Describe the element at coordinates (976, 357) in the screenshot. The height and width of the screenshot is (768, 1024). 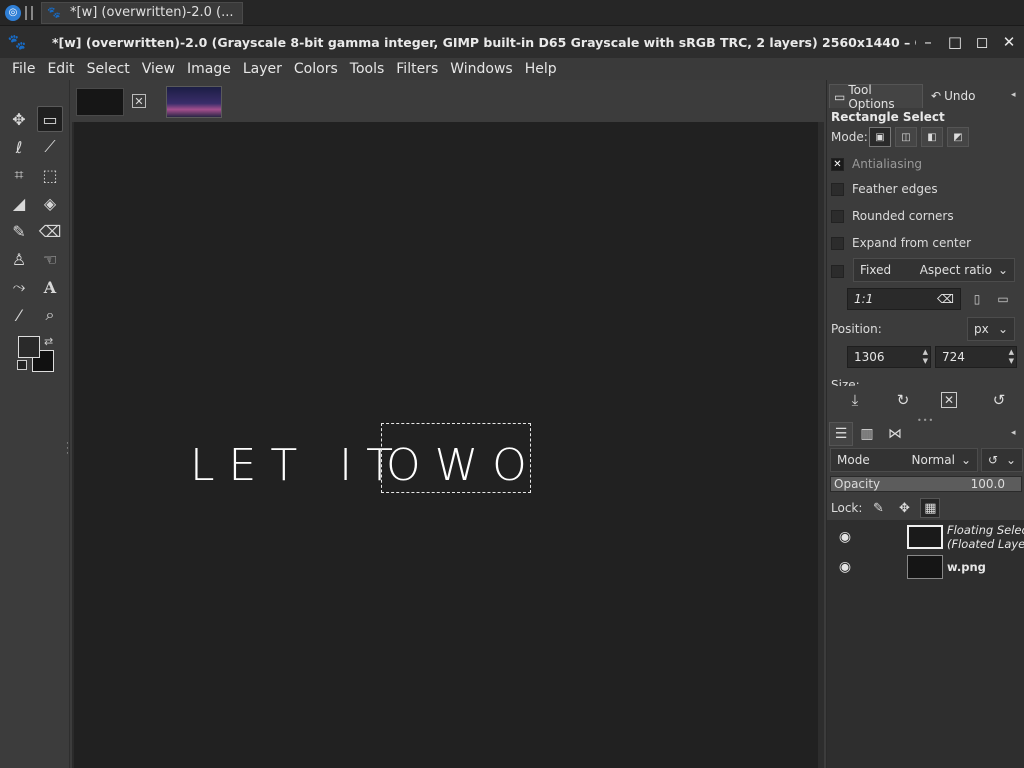
I see `position-y-input: 724 ▲ ▼` at that location.